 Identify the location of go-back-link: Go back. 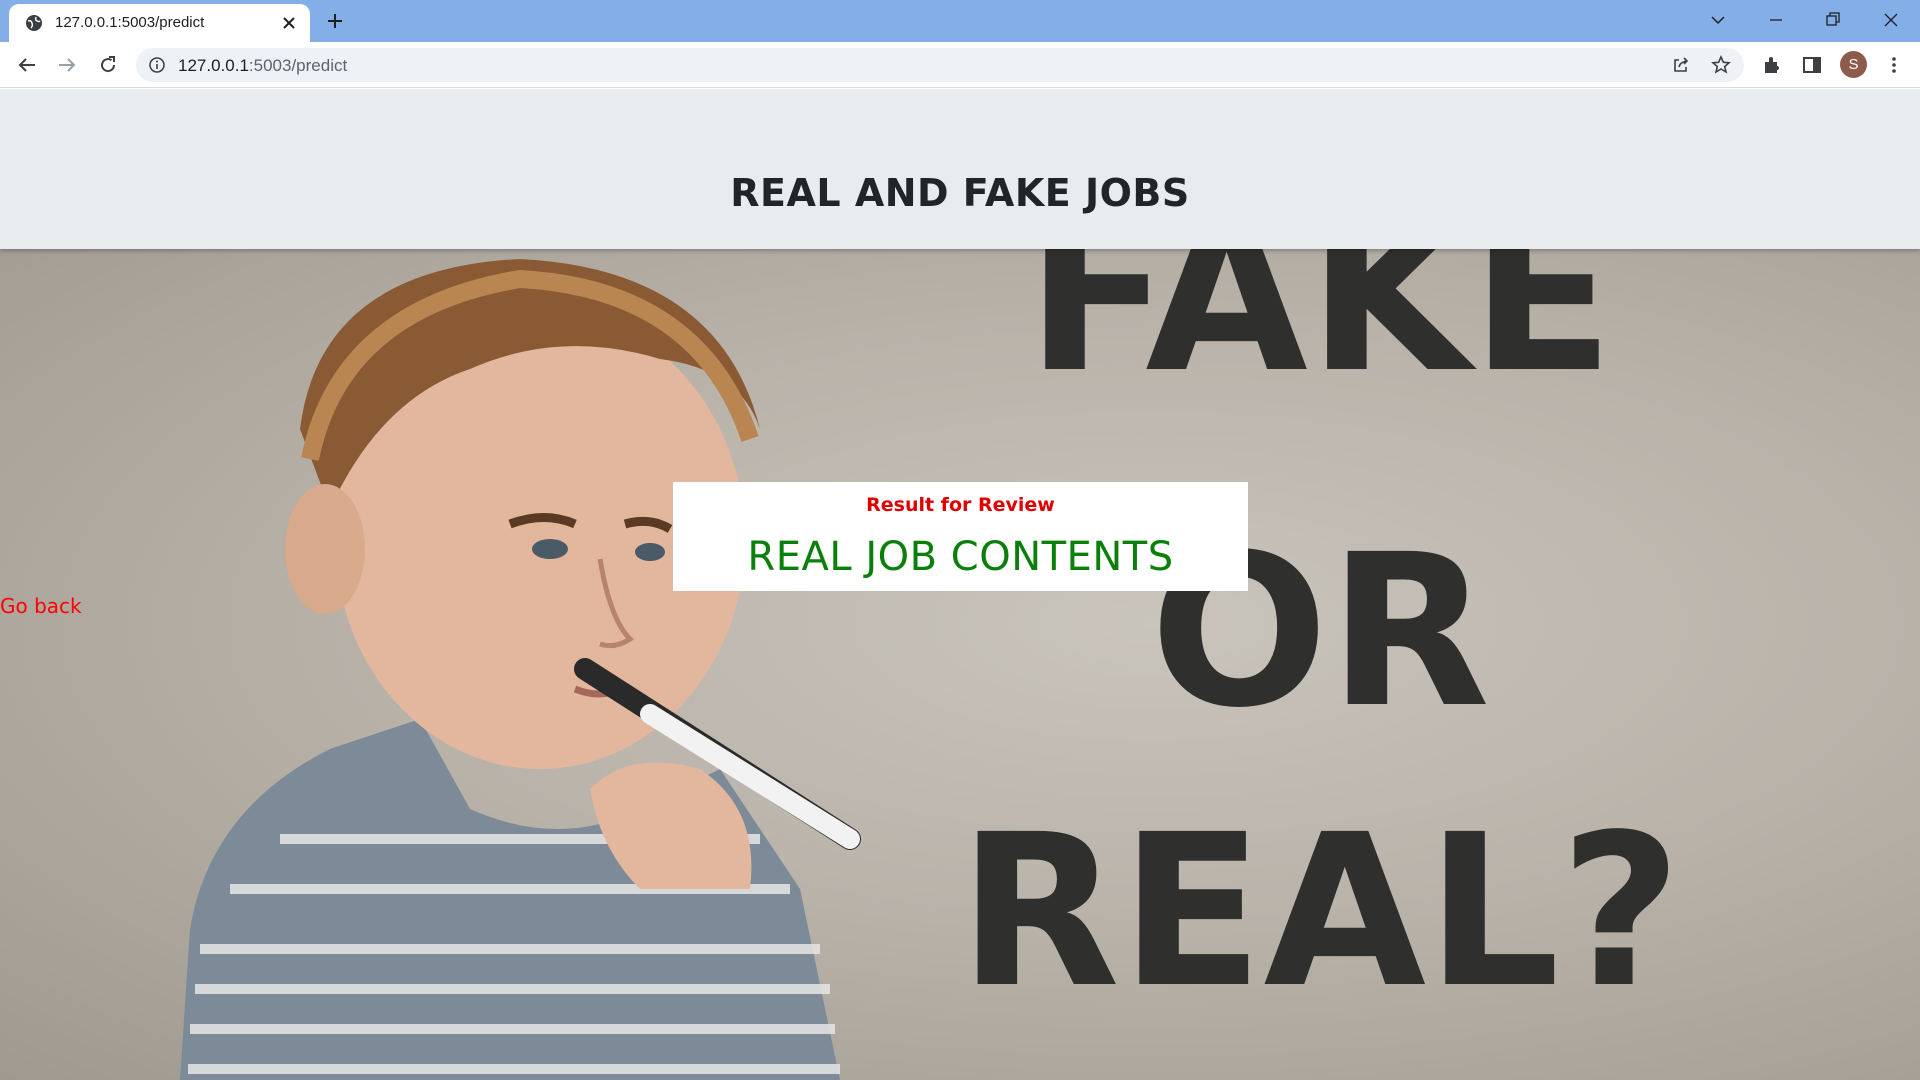
(41, 606).